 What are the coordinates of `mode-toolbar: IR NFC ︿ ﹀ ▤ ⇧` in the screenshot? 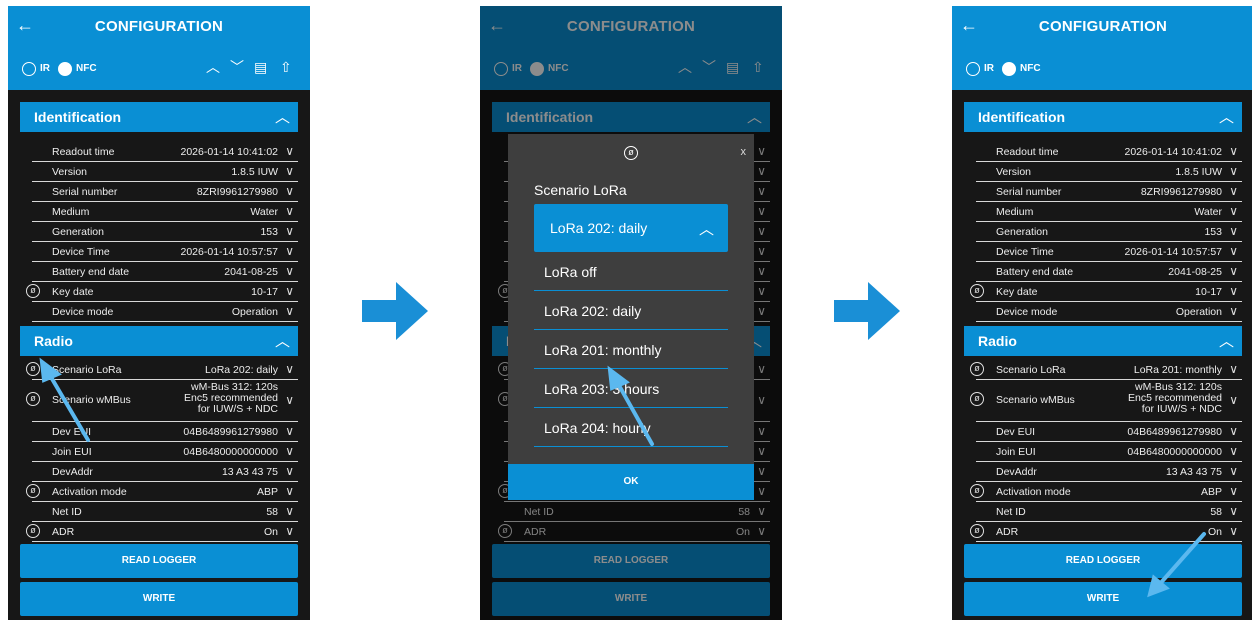 It's located at (159, 69).